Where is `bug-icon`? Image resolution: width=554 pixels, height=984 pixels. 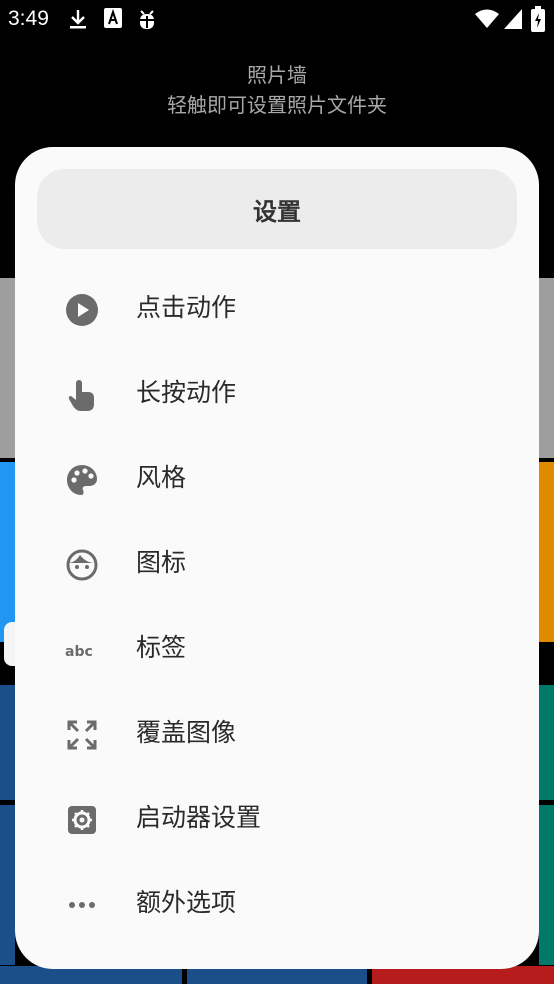 bug-icon is located at coordinates (147, 22).